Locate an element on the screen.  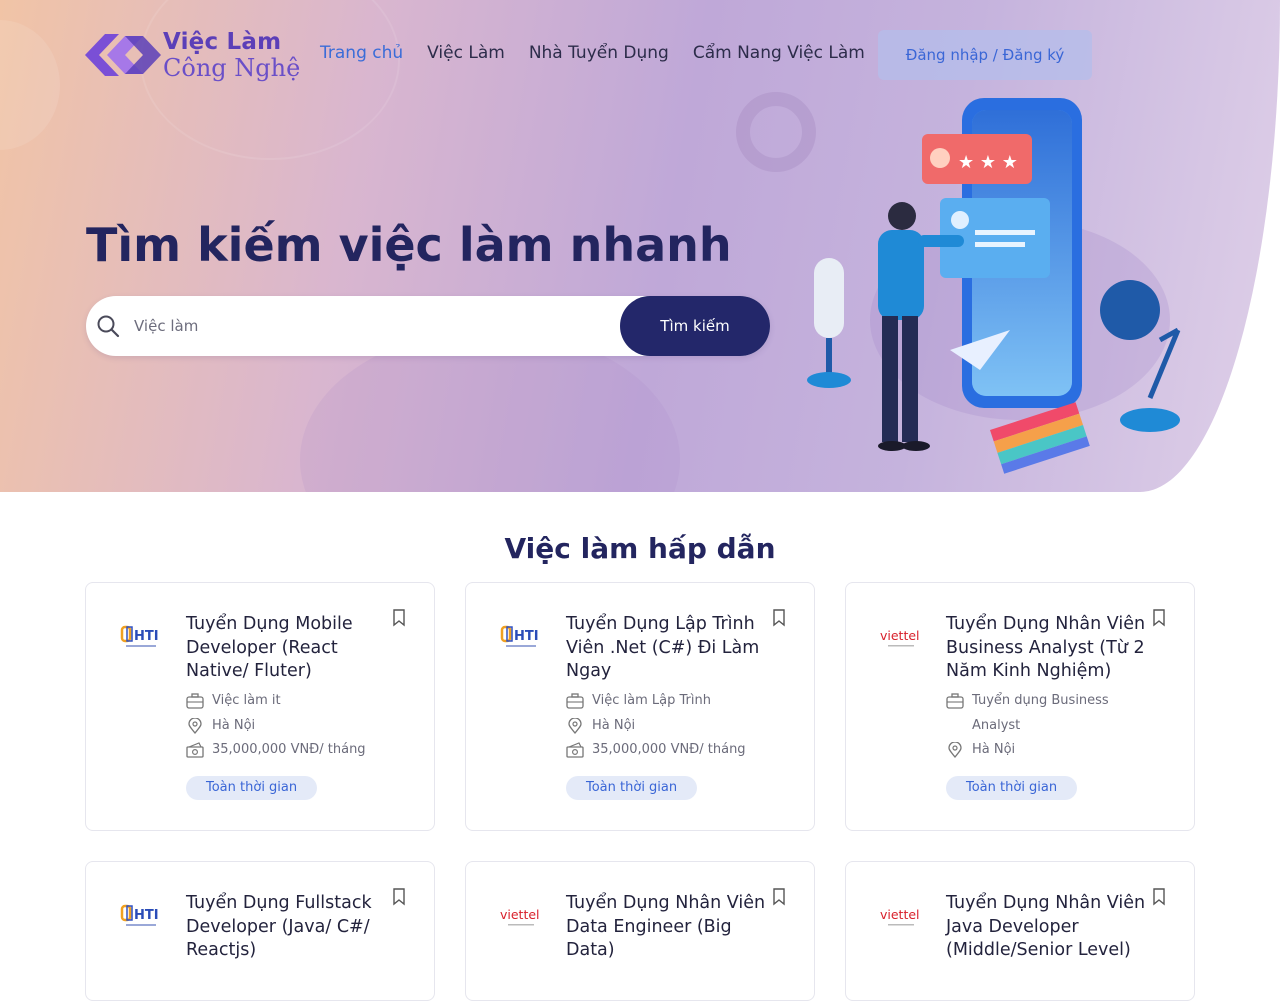
nav-item-employers: Nhà Tuyển Dụng is located at coordinates (599, 53).